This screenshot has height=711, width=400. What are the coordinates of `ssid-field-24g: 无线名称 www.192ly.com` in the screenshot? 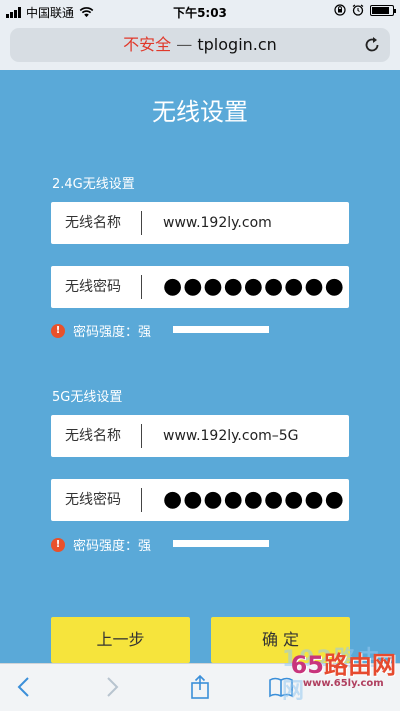 It's located at (200, 223).